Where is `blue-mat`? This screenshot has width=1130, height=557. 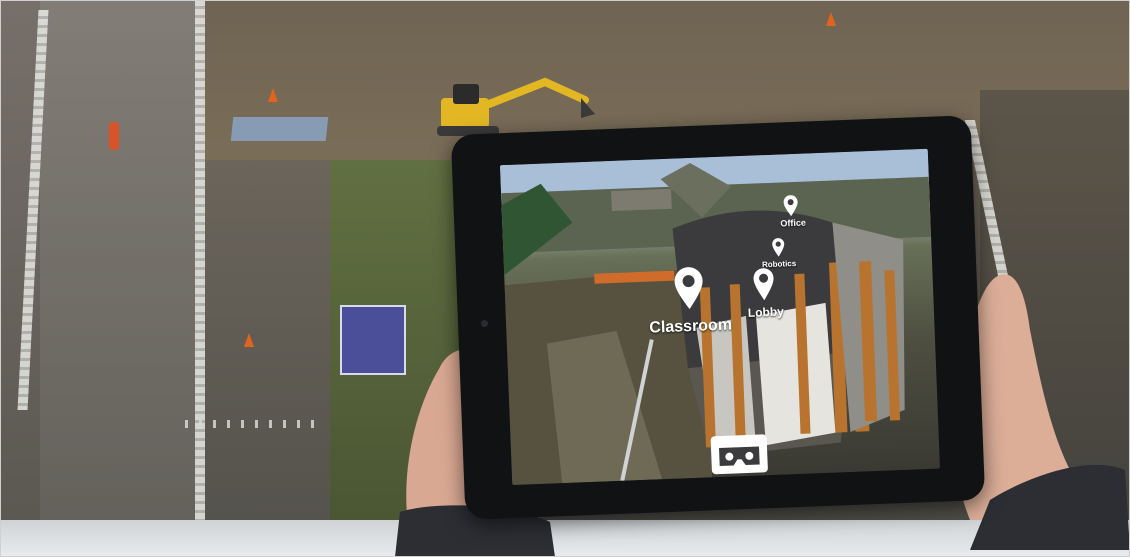 blue-mat is located at coordinates (279, 129).